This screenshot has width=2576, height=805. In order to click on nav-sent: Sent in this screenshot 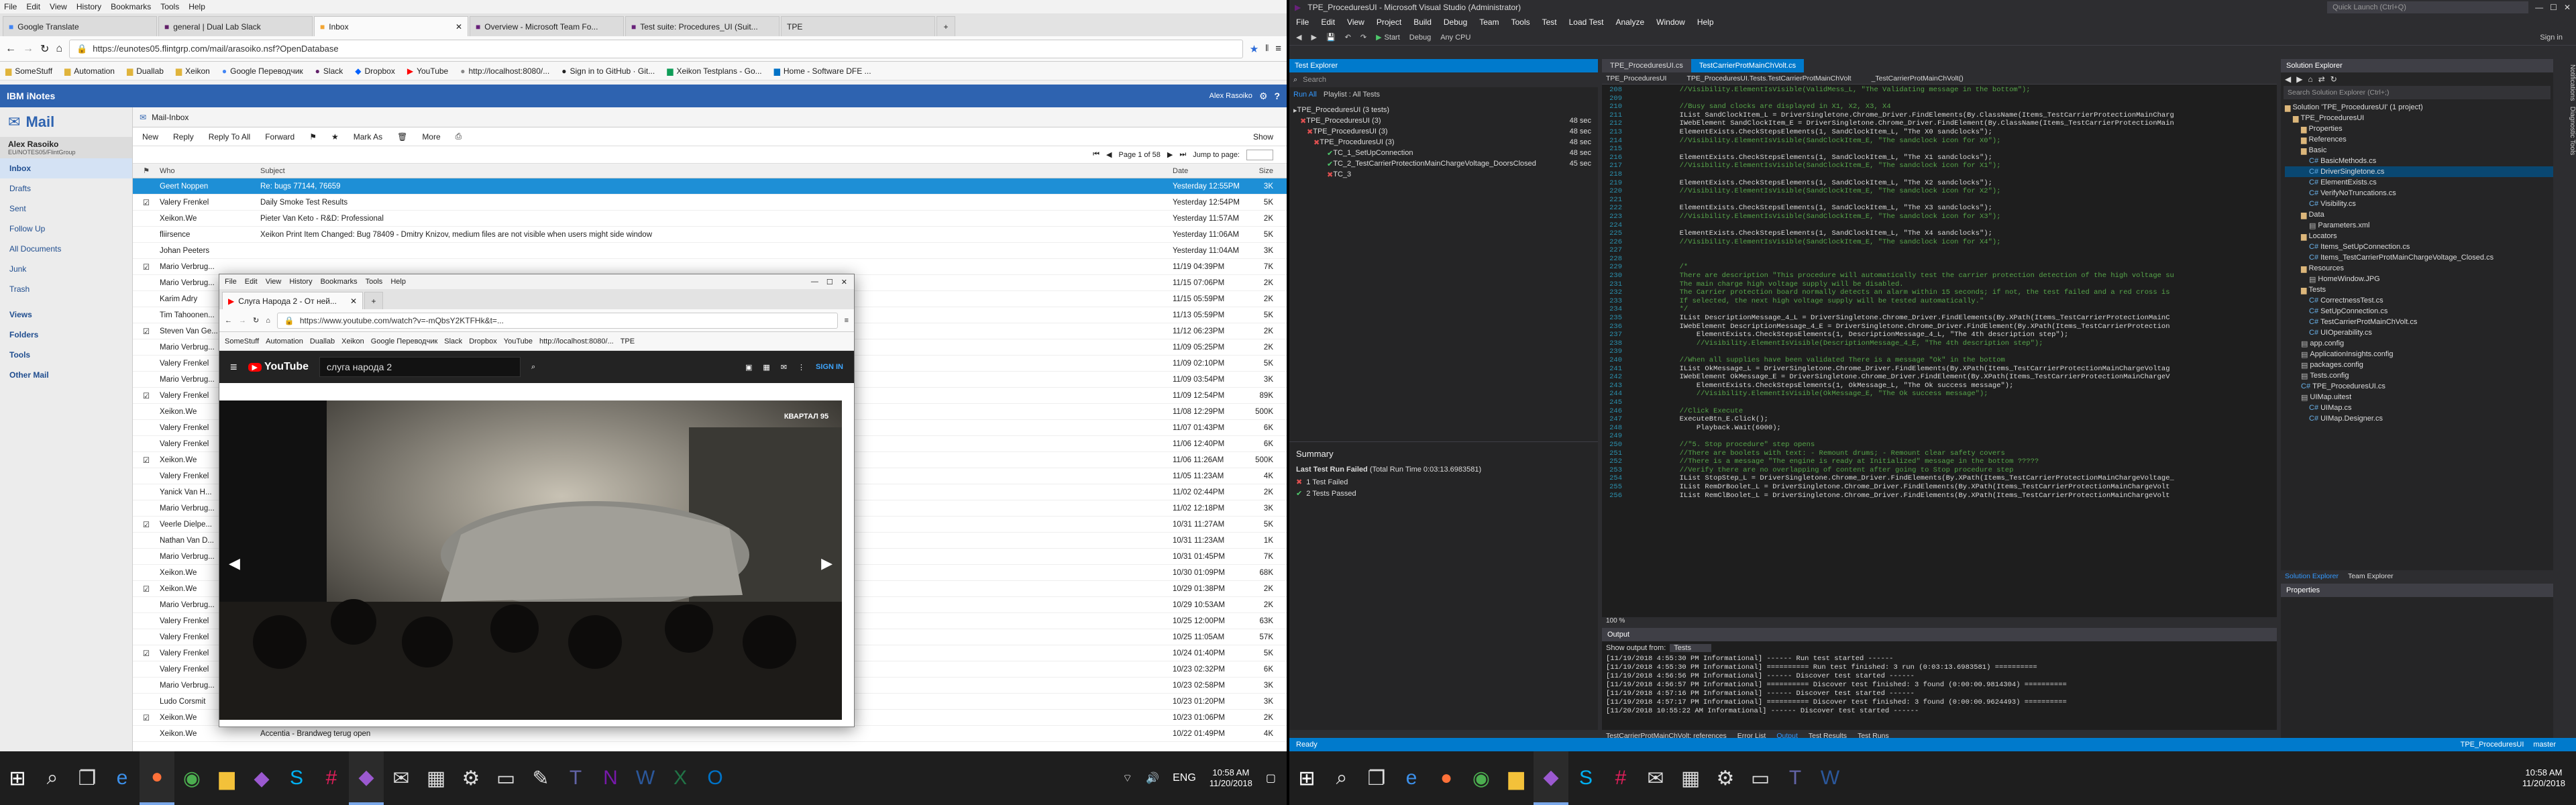, I will do `click(66, 209)`.